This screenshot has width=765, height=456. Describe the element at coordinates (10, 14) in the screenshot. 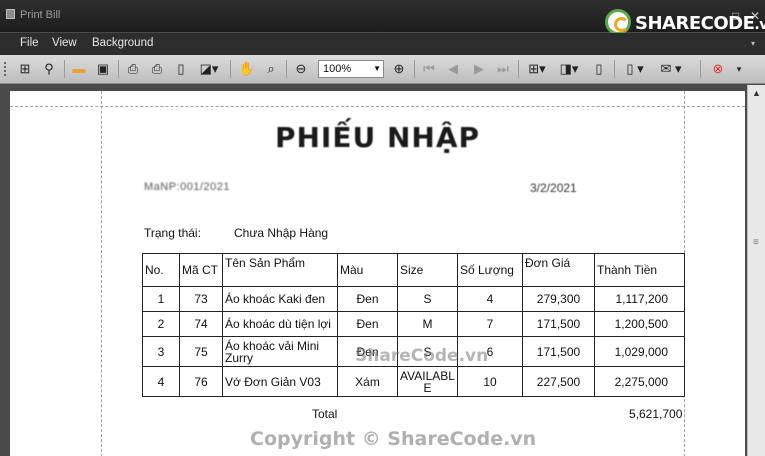

I see `app-icon` at that location.